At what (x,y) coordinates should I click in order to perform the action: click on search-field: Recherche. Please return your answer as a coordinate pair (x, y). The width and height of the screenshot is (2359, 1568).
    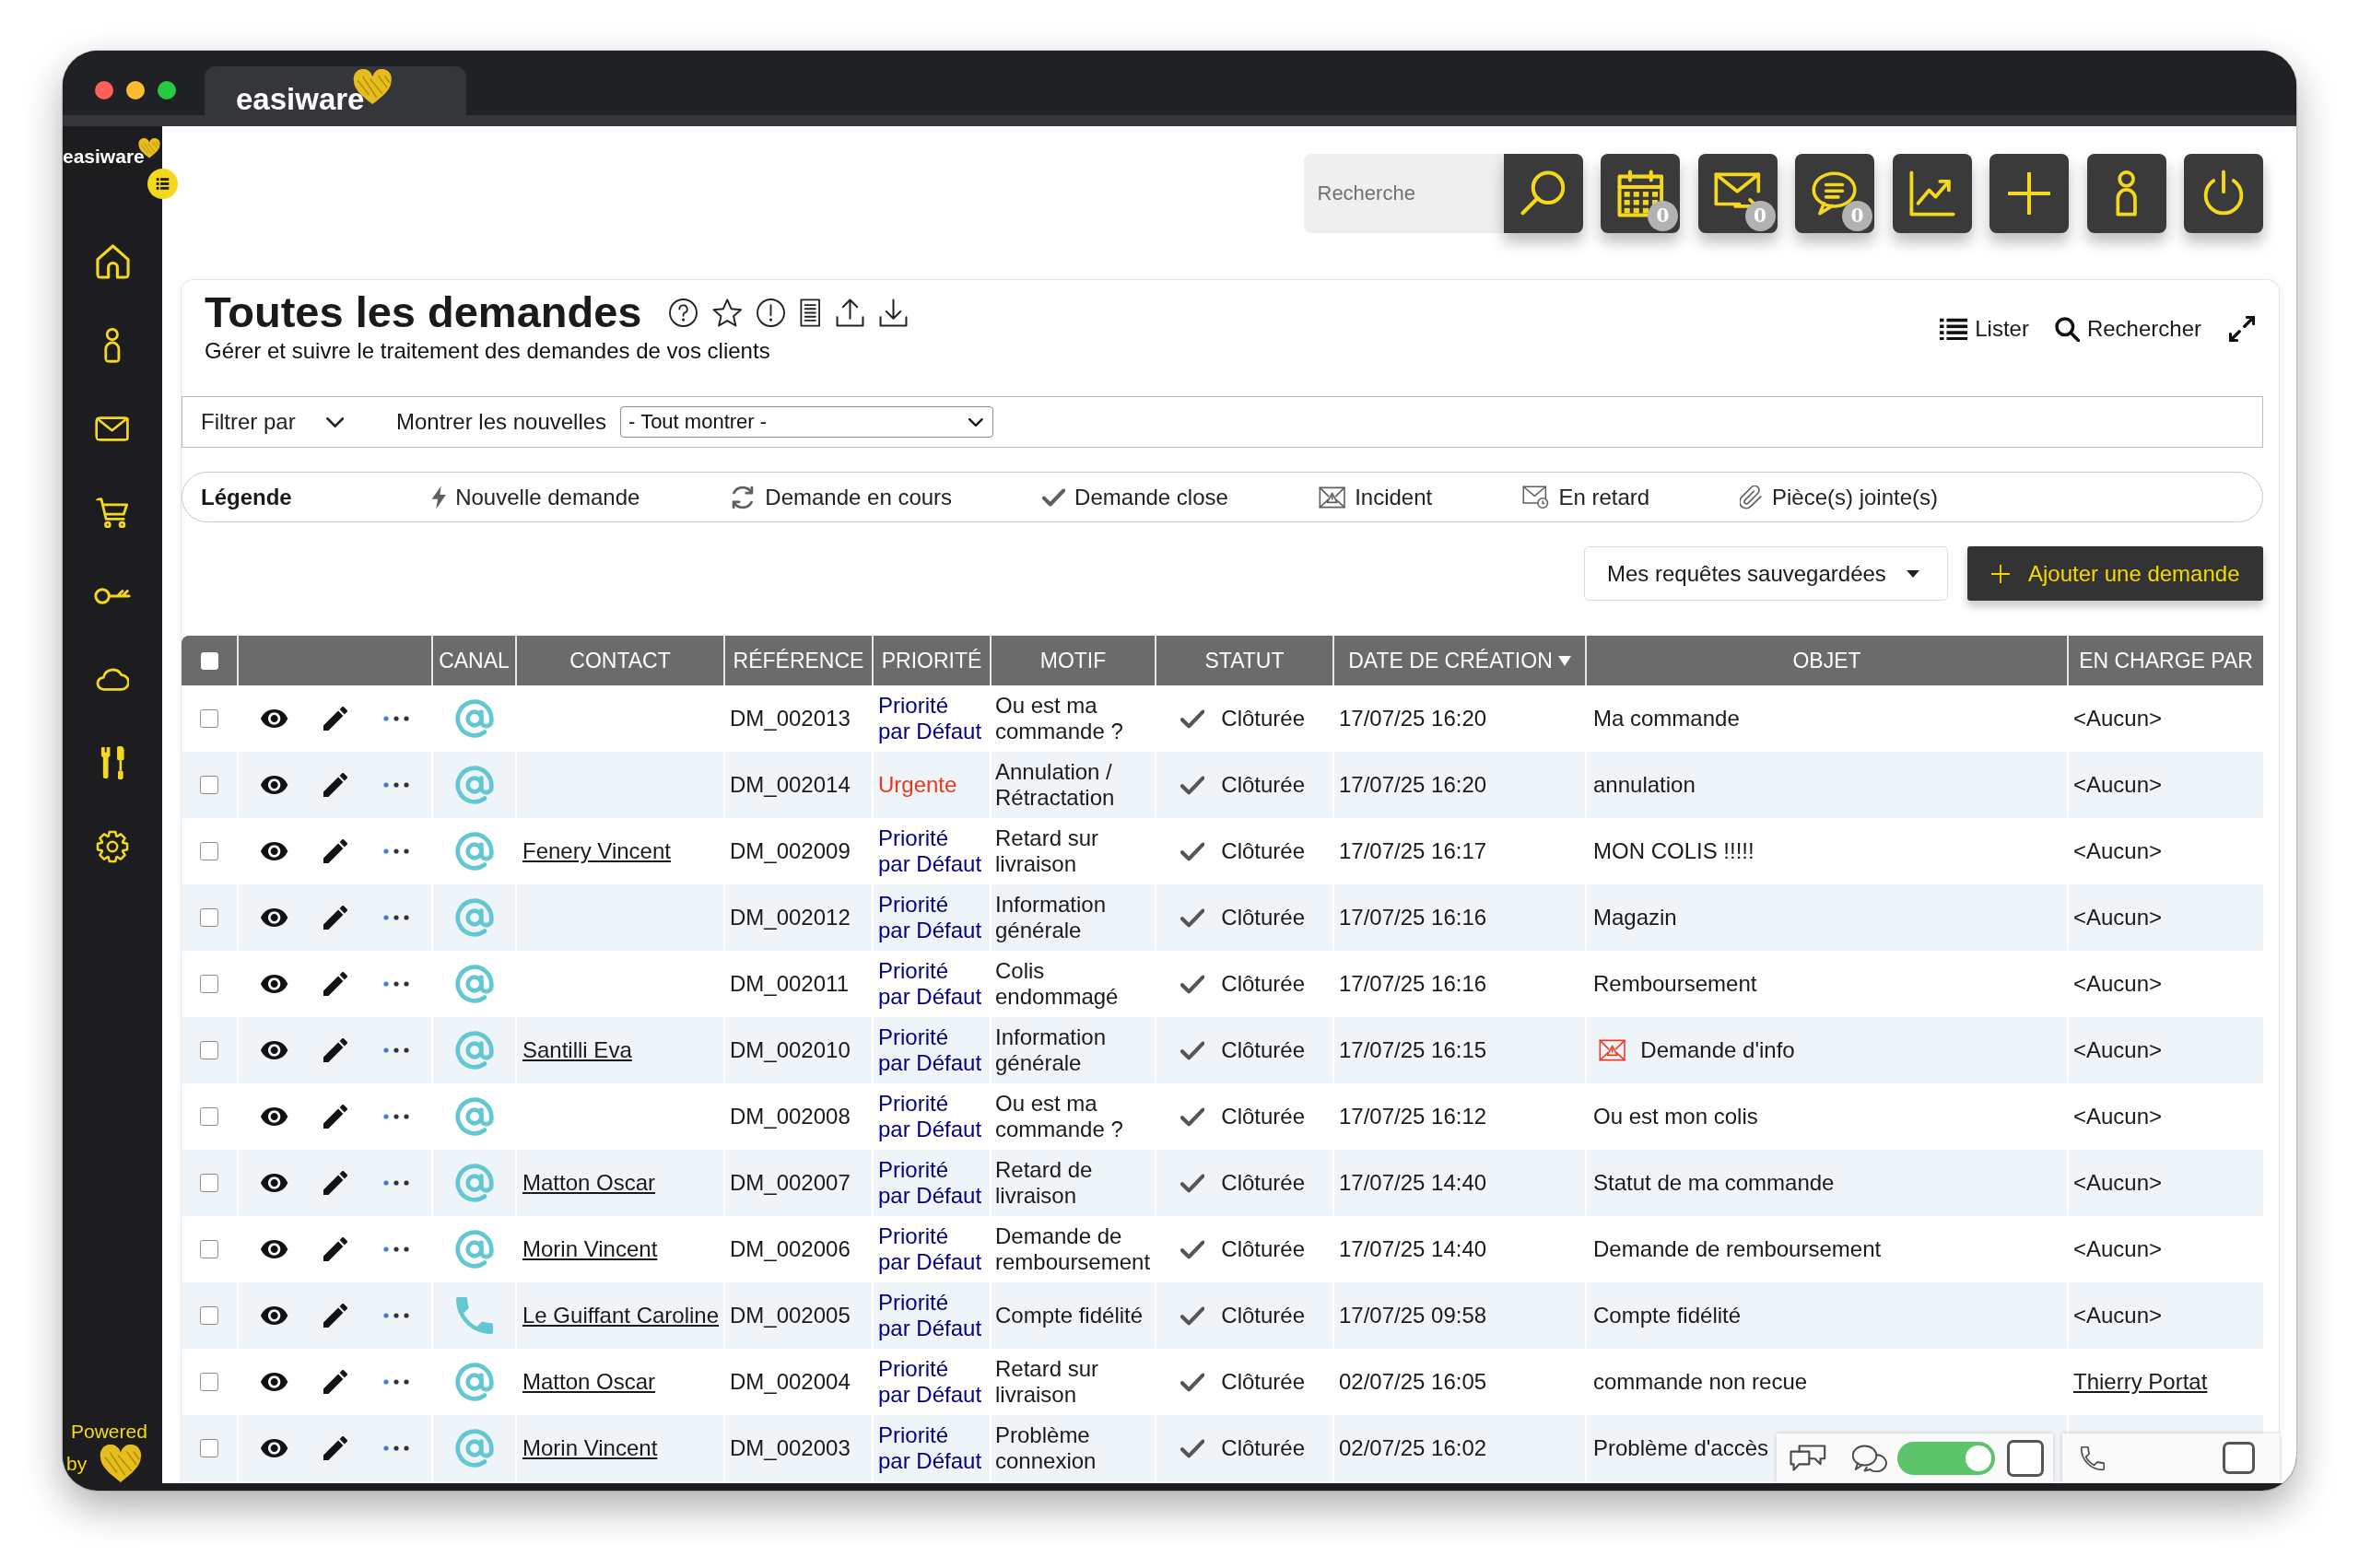
    Looking at the image, I should click on (1403, 194).